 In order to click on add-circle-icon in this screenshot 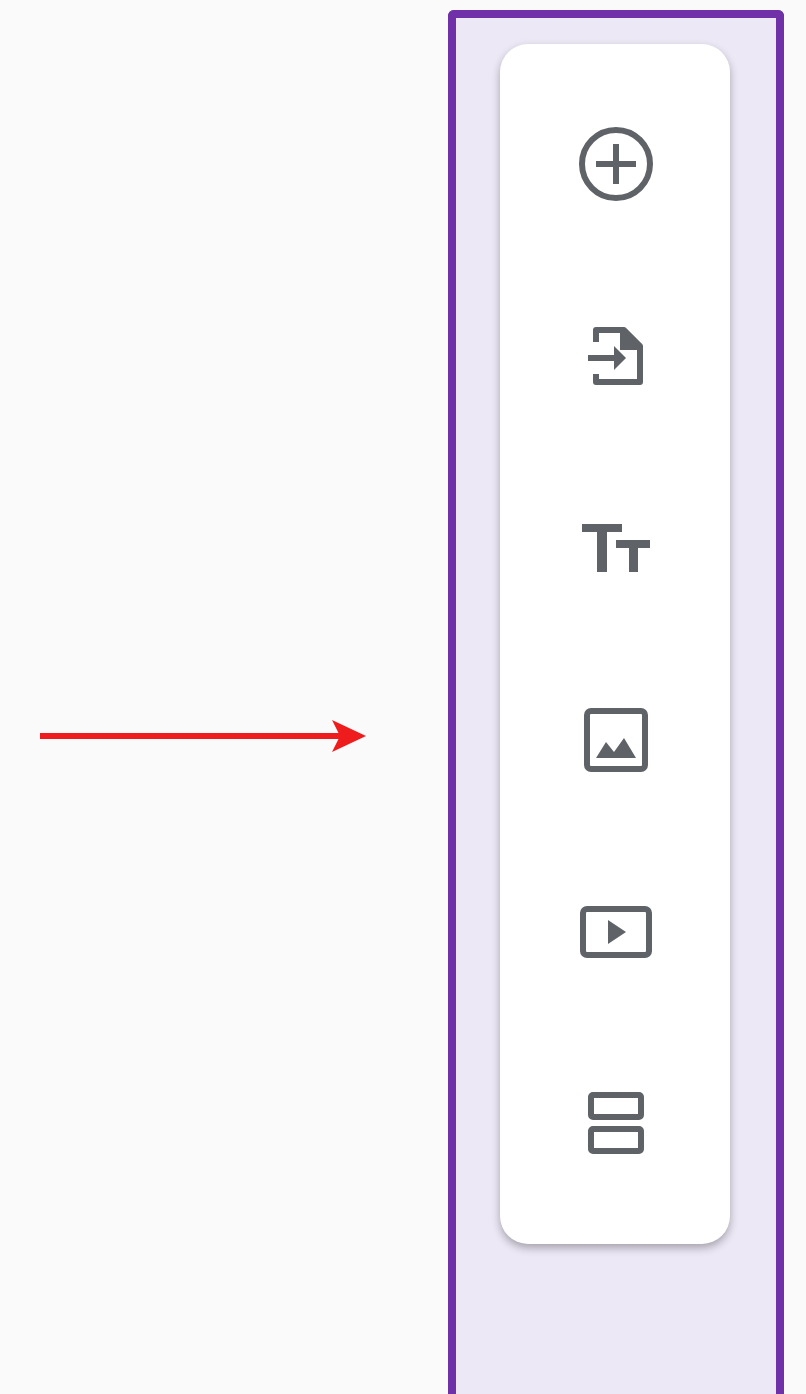, I will do `click(615, 164)`.